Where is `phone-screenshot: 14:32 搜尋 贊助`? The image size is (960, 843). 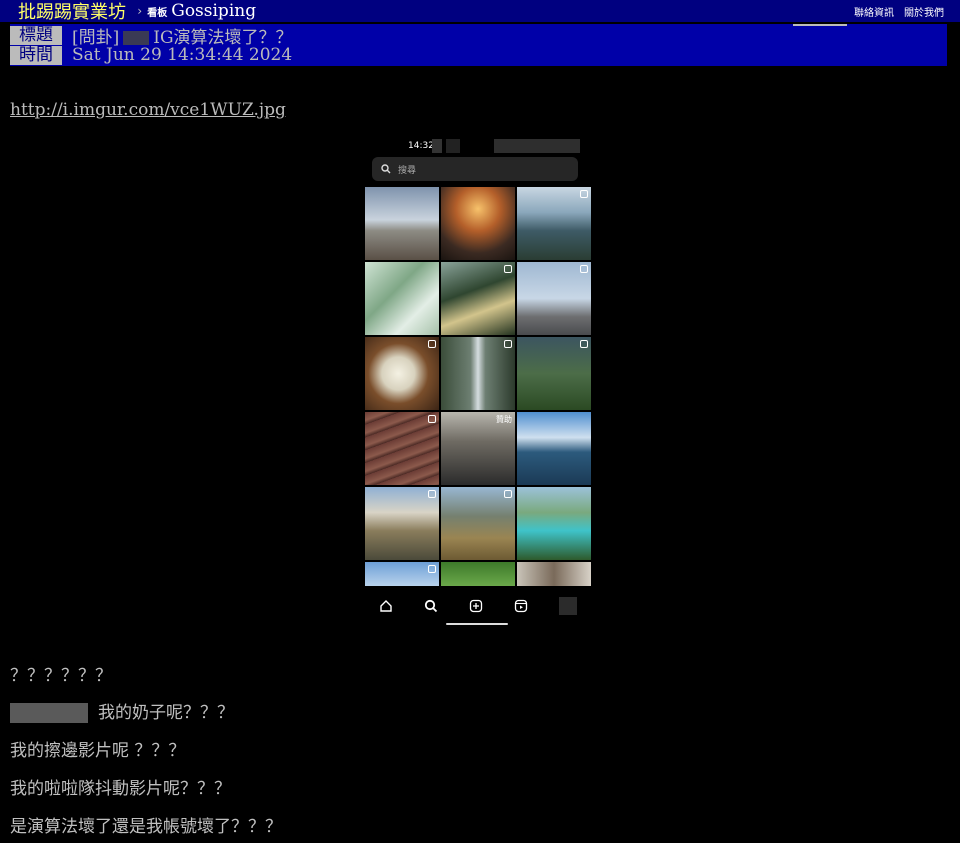 phone-screenshot: 14:32 搜尋 贊助 is located at coordinates (478, 382).